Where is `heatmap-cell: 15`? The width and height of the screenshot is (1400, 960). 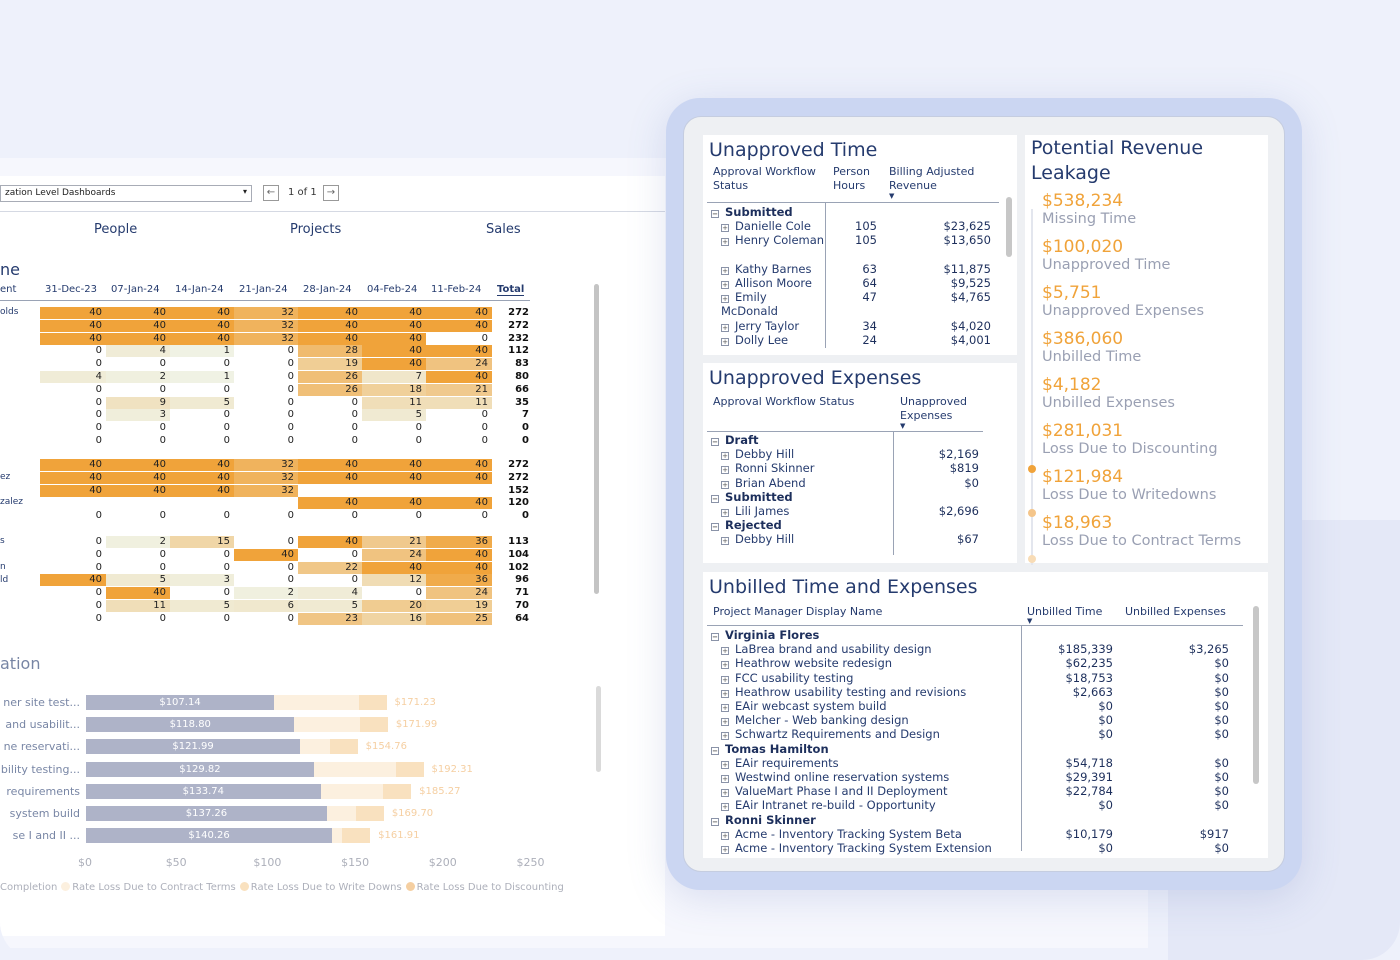 heatmap-cell: 15 is located at coordinates (202, 542).